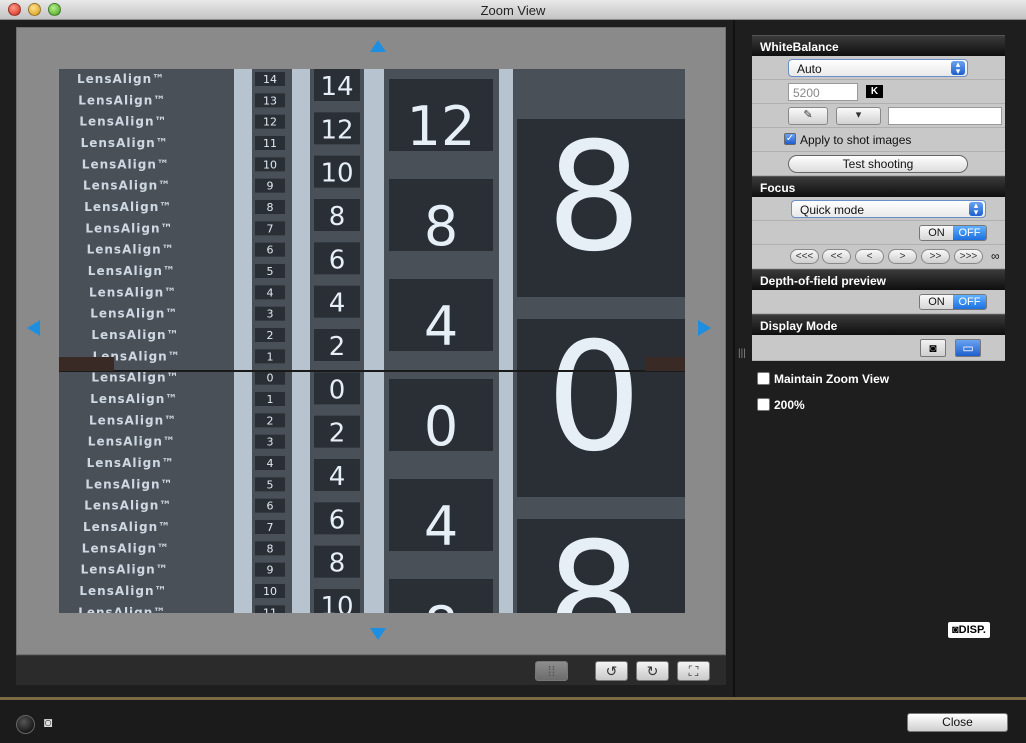  I want to click on dof-on-button: ON, so click(936, 302).